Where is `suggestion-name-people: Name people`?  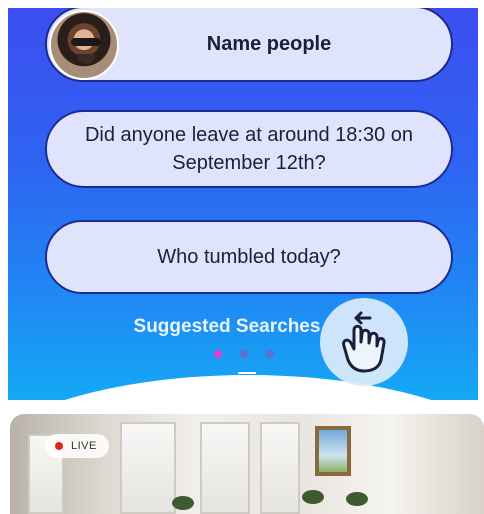
suggestion-name-people: Name people is located at coordinates (249, 44).